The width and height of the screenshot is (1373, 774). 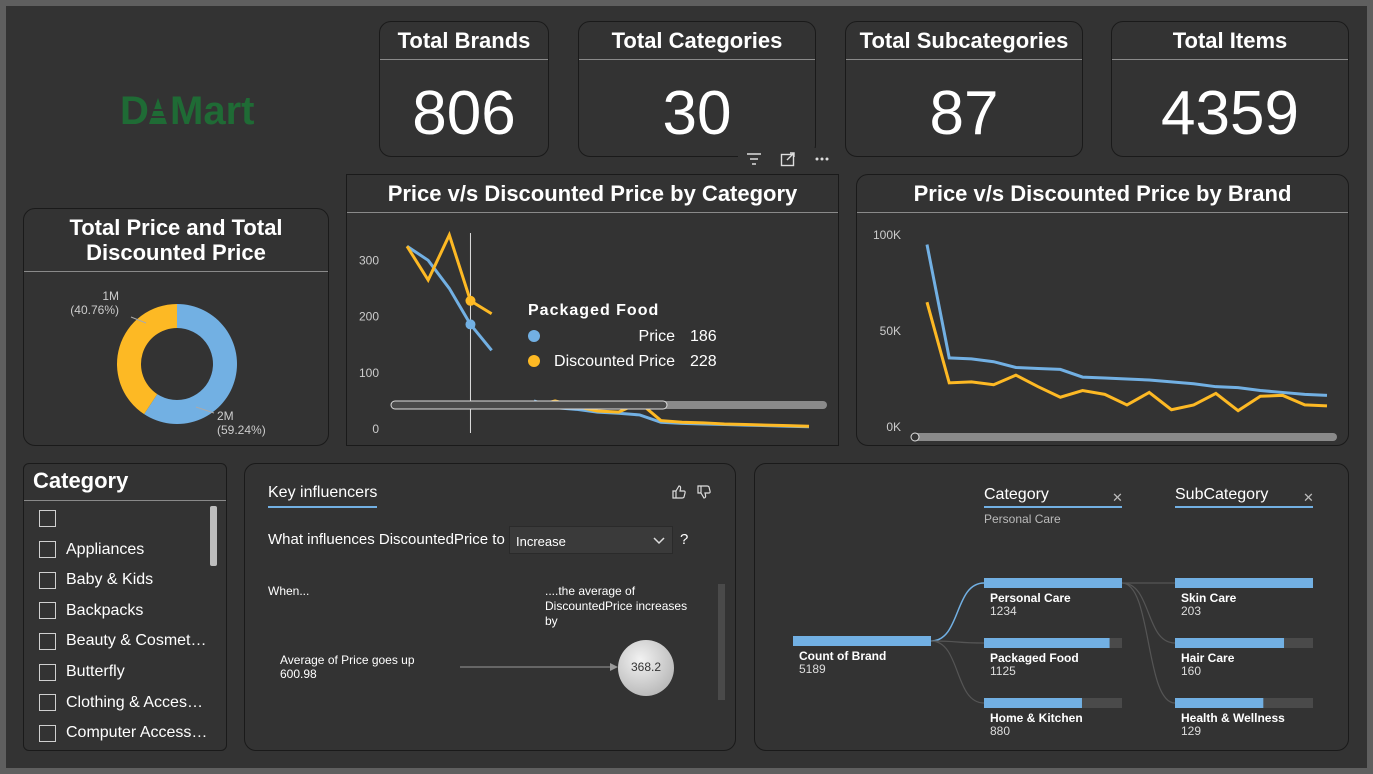 I want to click on slicer-item: Appliances, so click(x=91, y=550).